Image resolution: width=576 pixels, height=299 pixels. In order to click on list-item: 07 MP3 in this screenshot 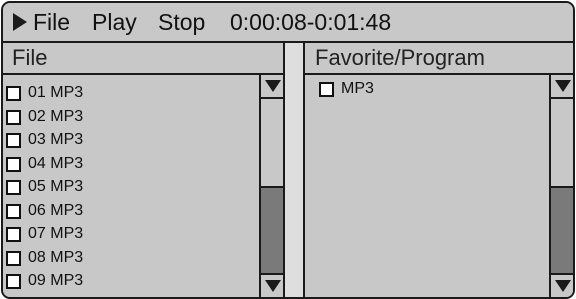, I will do `click(131, 234)`.